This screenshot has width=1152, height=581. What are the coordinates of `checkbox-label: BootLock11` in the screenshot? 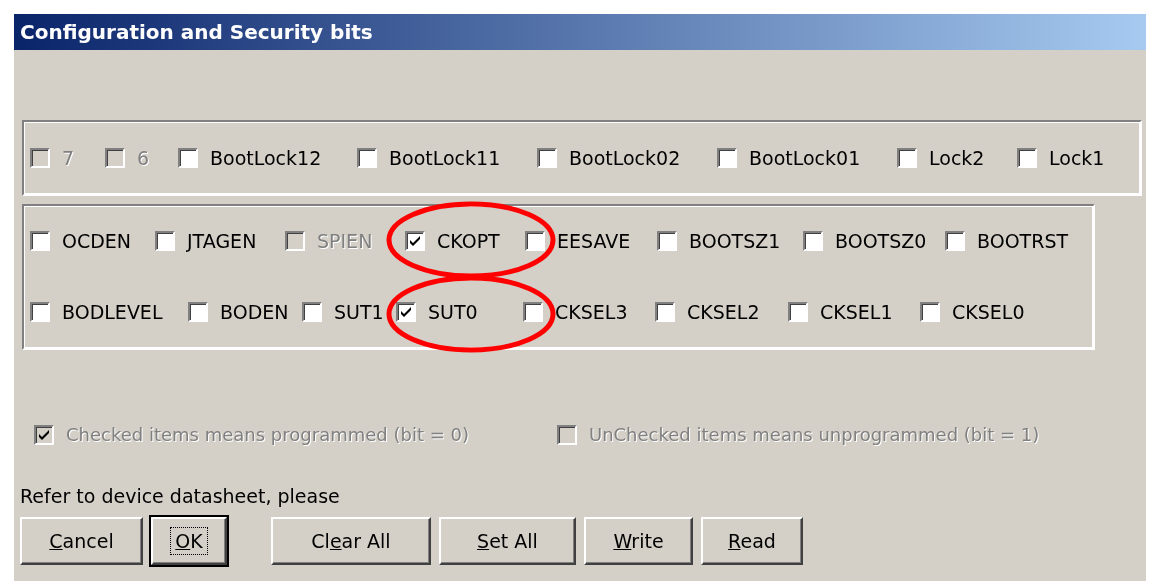 It's located at (445, 158).